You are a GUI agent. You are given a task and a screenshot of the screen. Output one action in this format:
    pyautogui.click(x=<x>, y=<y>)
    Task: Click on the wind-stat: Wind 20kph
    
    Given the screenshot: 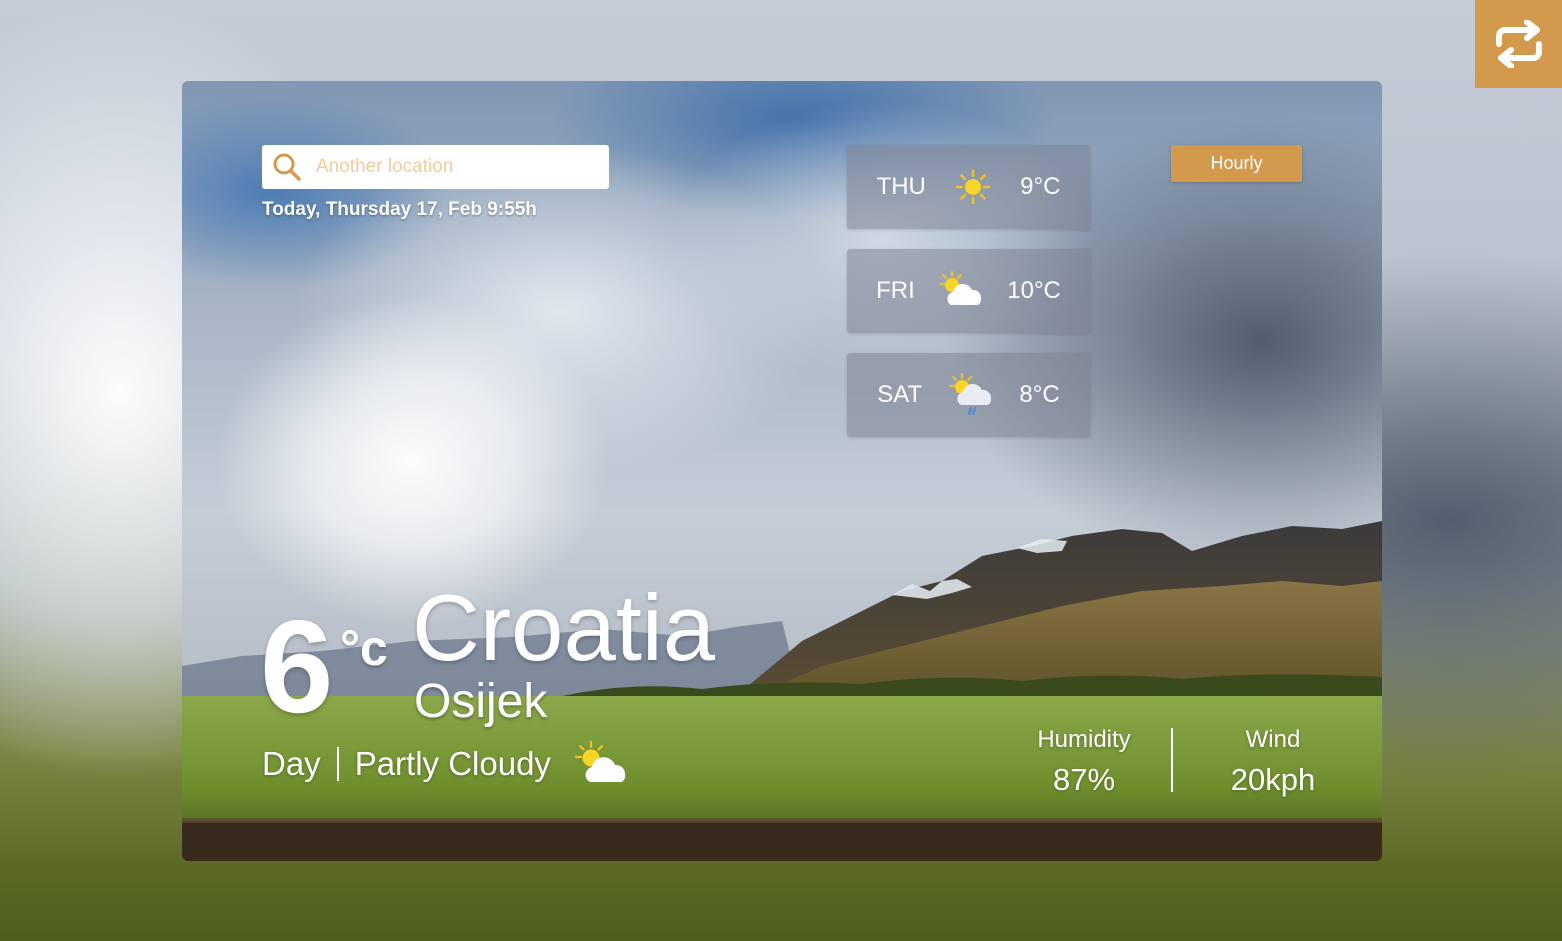 What is the action you would take?
    pyautogui.click(x=1273, y=762)
    